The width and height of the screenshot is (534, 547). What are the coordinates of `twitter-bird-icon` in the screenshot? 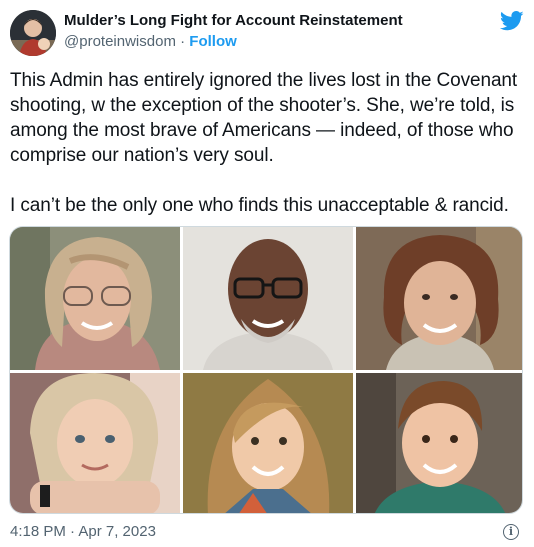 It's located at (512, 21).